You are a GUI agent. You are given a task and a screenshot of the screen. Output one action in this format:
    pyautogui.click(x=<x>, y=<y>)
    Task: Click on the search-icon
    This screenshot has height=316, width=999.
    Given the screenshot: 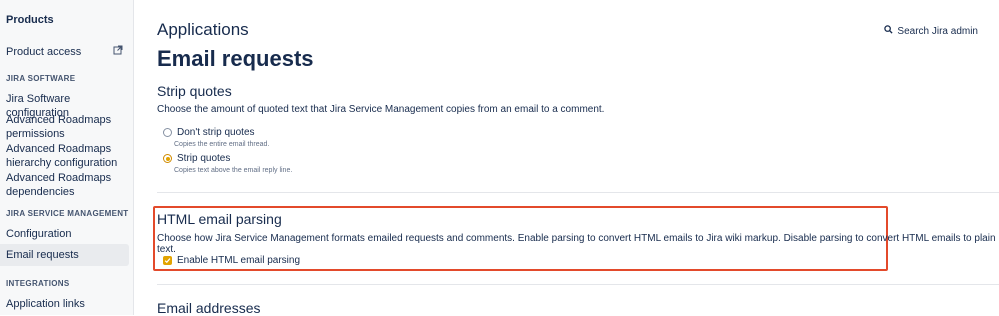 What is the action you would take?
    pyautogui.click(x=888, y=31)
    